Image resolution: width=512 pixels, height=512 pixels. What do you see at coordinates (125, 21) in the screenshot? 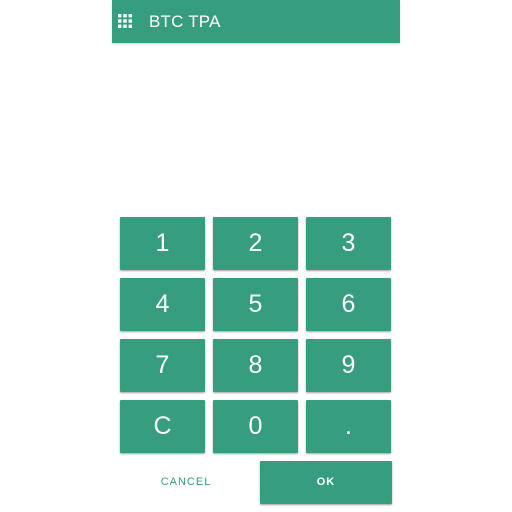
I see `grid-menu-icon` at bounding box center [125, 21].